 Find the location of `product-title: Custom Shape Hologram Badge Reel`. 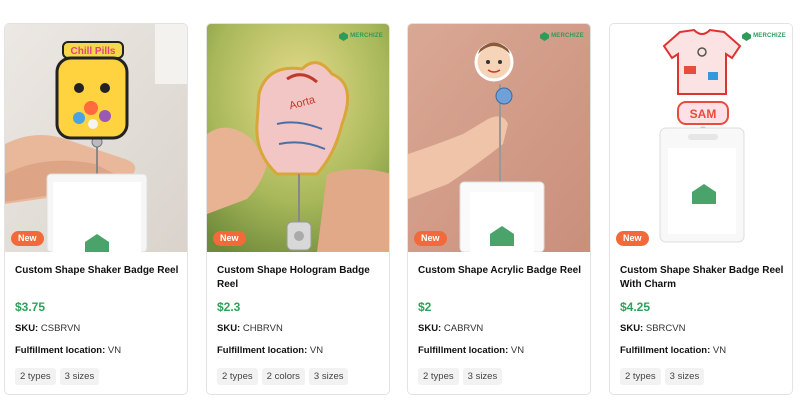

product-title: Custom Shape Hologram Badge Reel is located at coordinates (300, 278).